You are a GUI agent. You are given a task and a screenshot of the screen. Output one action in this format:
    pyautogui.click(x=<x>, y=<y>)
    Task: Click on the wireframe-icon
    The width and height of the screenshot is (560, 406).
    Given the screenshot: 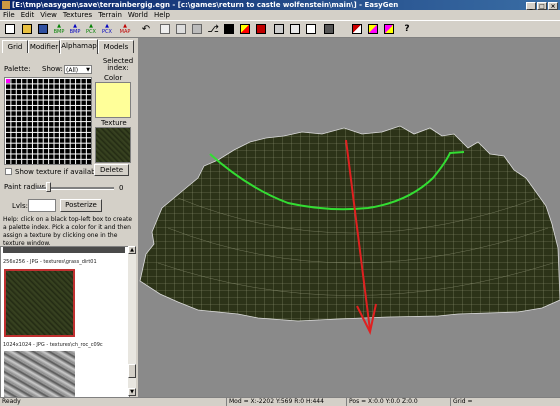 What is the action you would take?
    pyautogui.click(x=181, y=29)
    